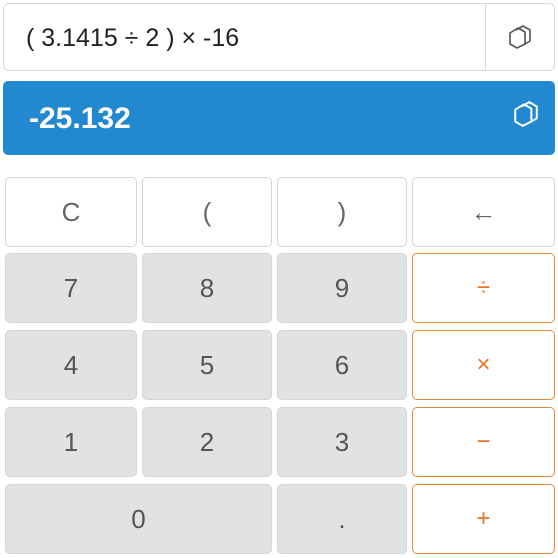 The width and height of the screenshot is (558, 558). Describe the element at coordinates (71, 212) in the screenshot. I see `clear-button: C` at that location.